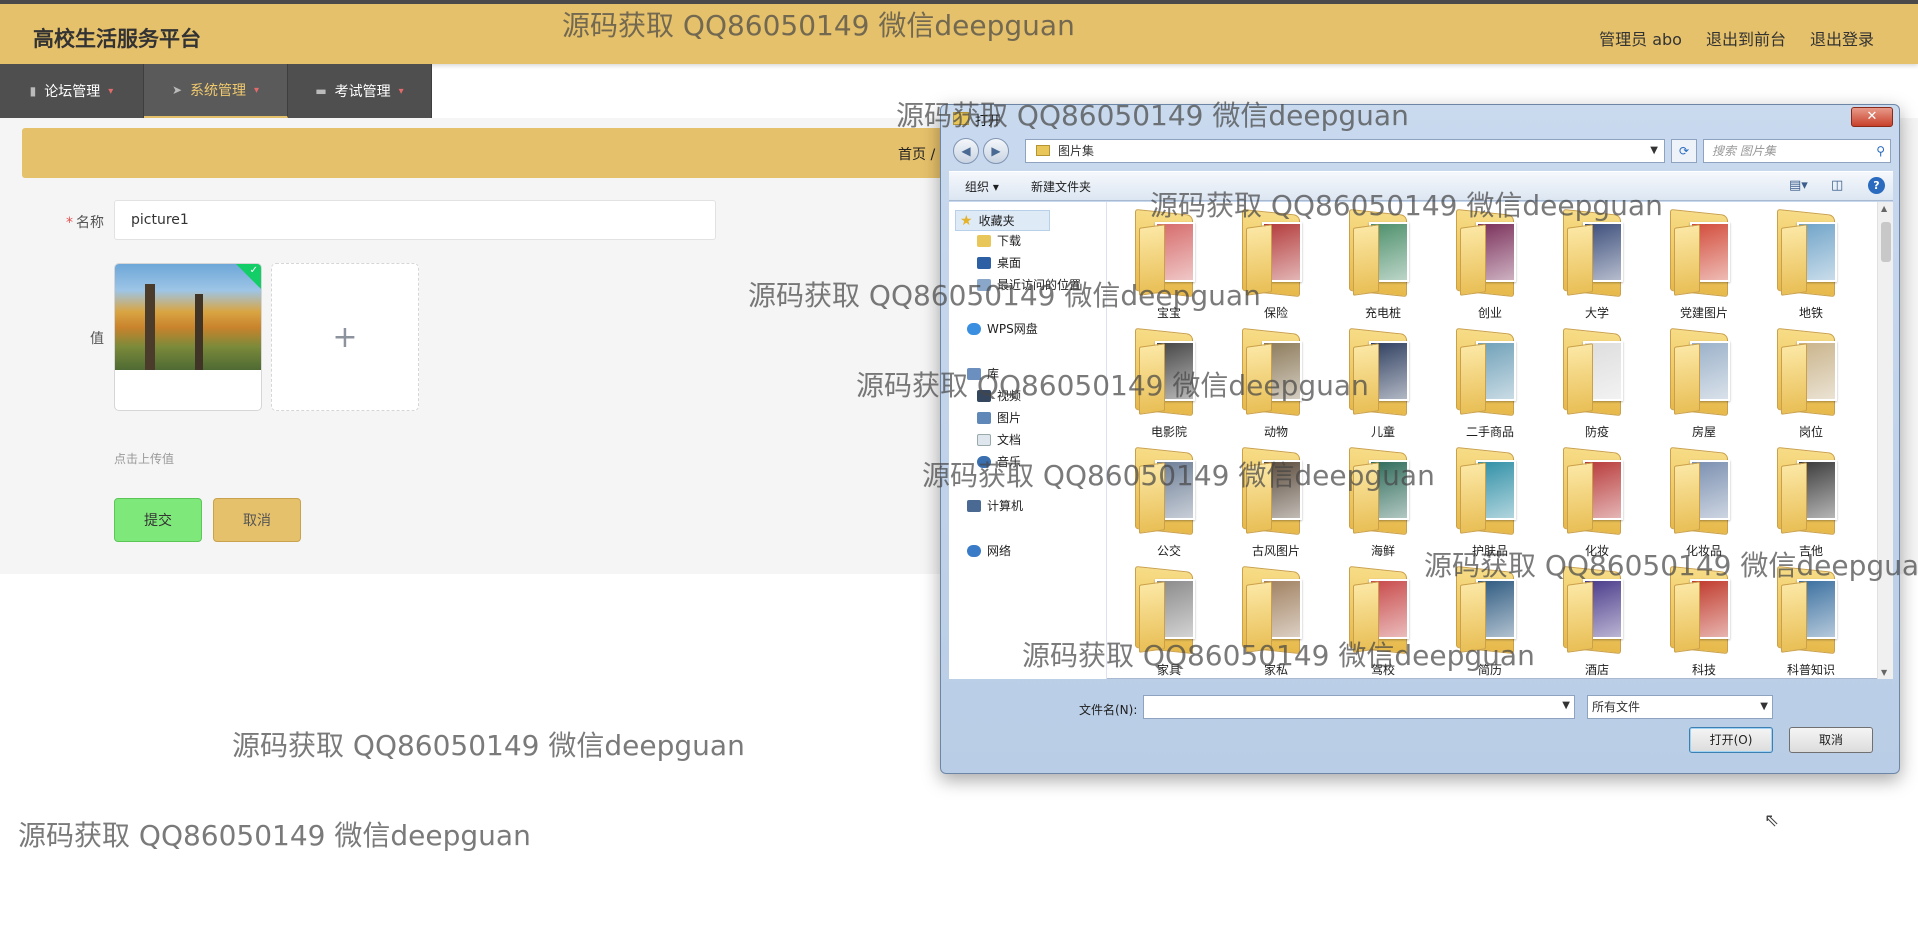 The width and height of the screenshot is (1918, 936). Describe the element at coordinates (1731, 740) in the screenshot. I see `open-button: 打开(O)` at that location.